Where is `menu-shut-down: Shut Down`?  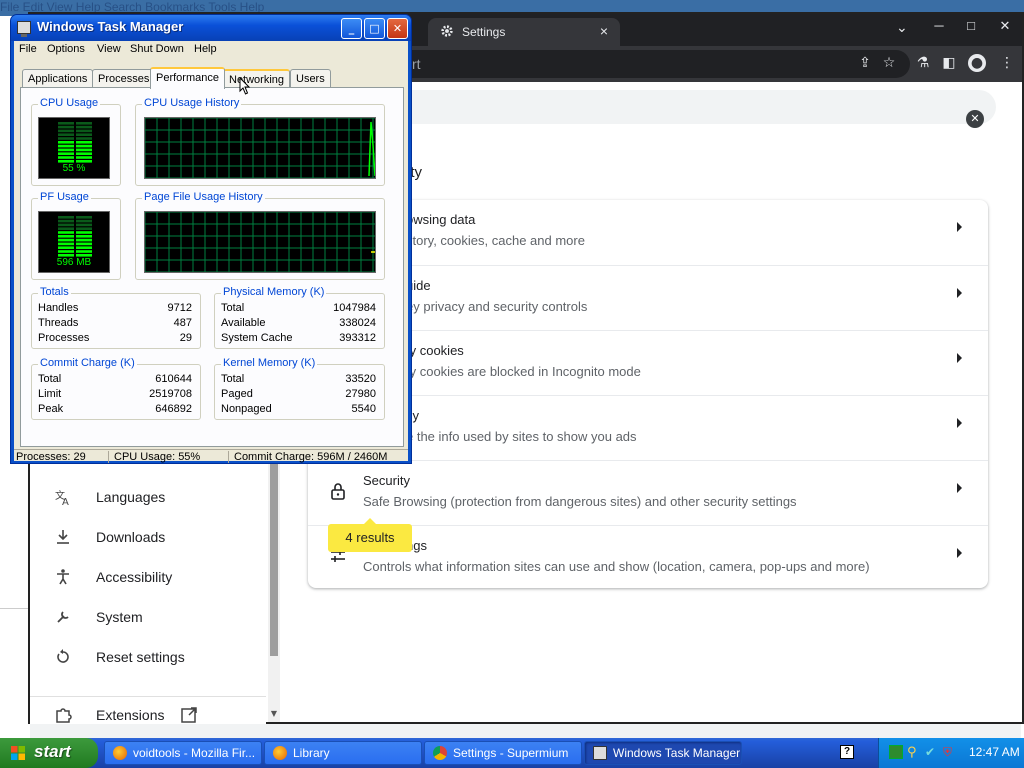
menu-shut-down: Shut Down is located at coordinates (157, 49).